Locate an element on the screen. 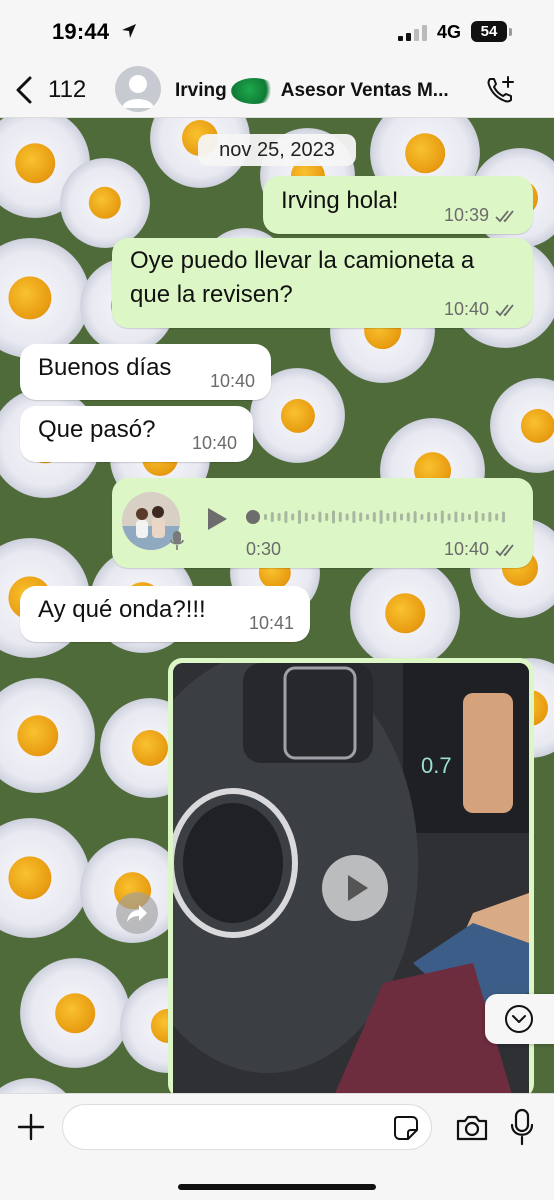 The height and width of the screenshot is (1200, 554). forward-icon is located at coordinates (137, 913).